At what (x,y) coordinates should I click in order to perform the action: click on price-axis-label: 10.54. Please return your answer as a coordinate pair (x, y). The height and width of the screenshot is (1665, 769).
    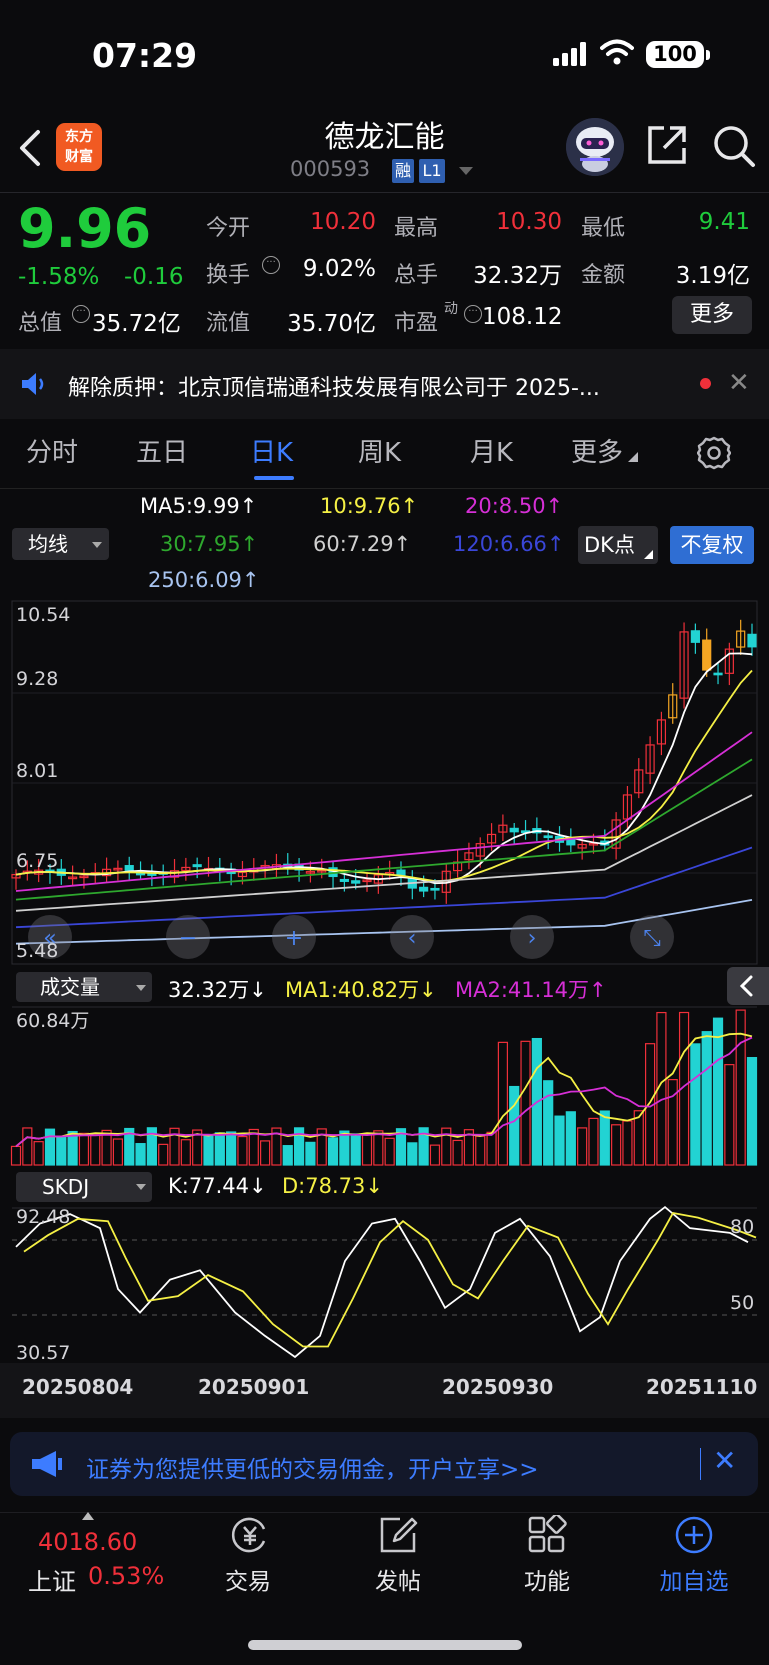
    Looking at the image, I should click on (43, 615).